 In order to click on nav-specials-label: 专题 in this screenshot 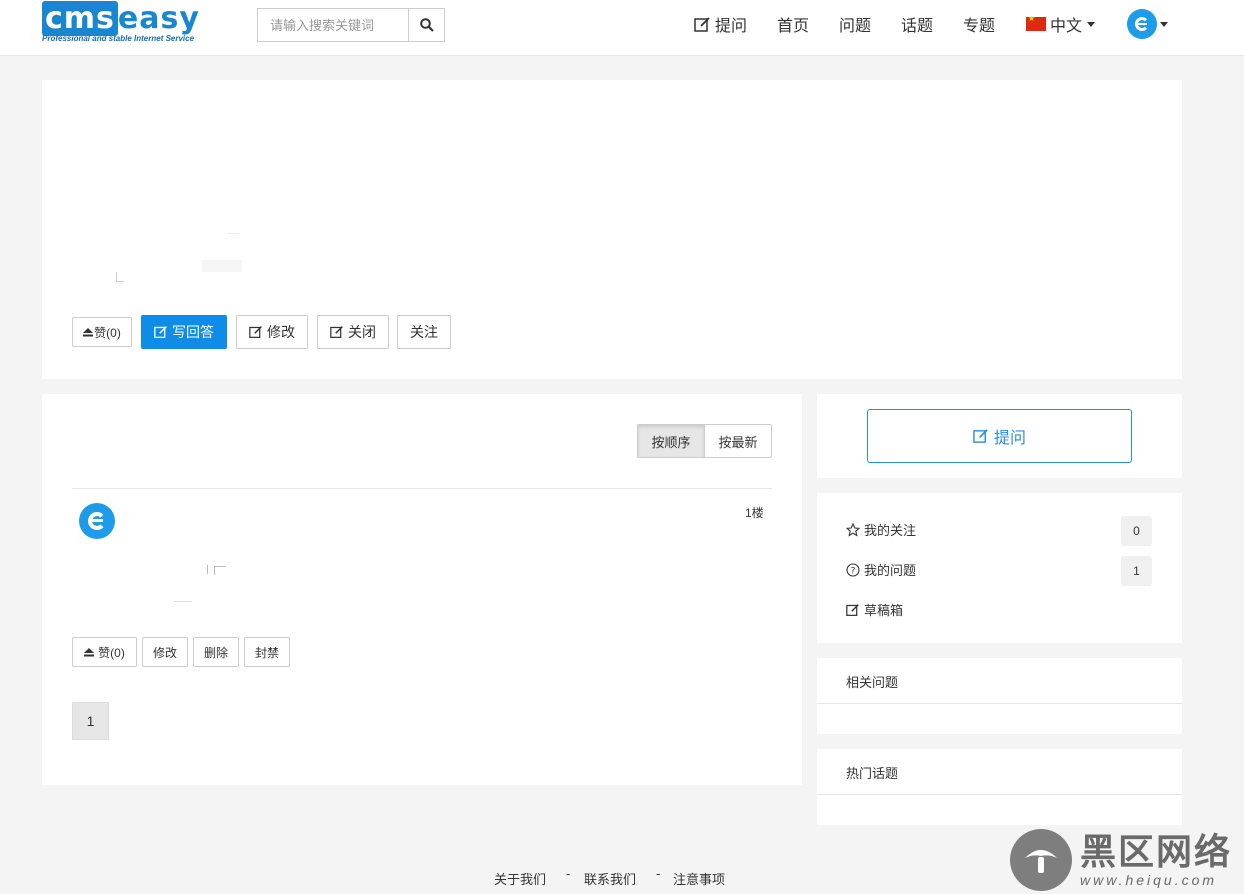, I will do `click(979, 26)`.